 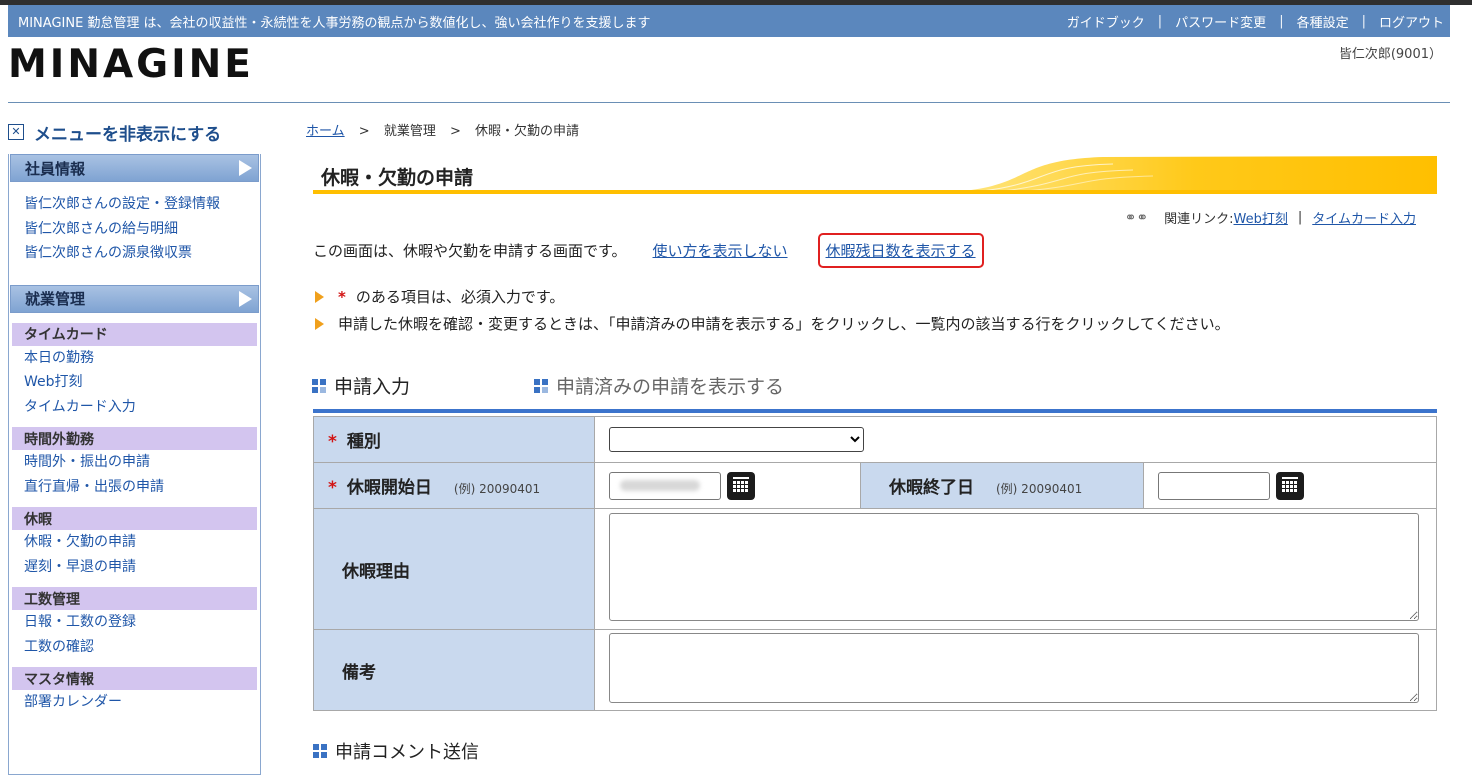 I want to click on intro-text: この画面は、休暇や欠勤を申請する画面です。, so click(x=470, y=251).